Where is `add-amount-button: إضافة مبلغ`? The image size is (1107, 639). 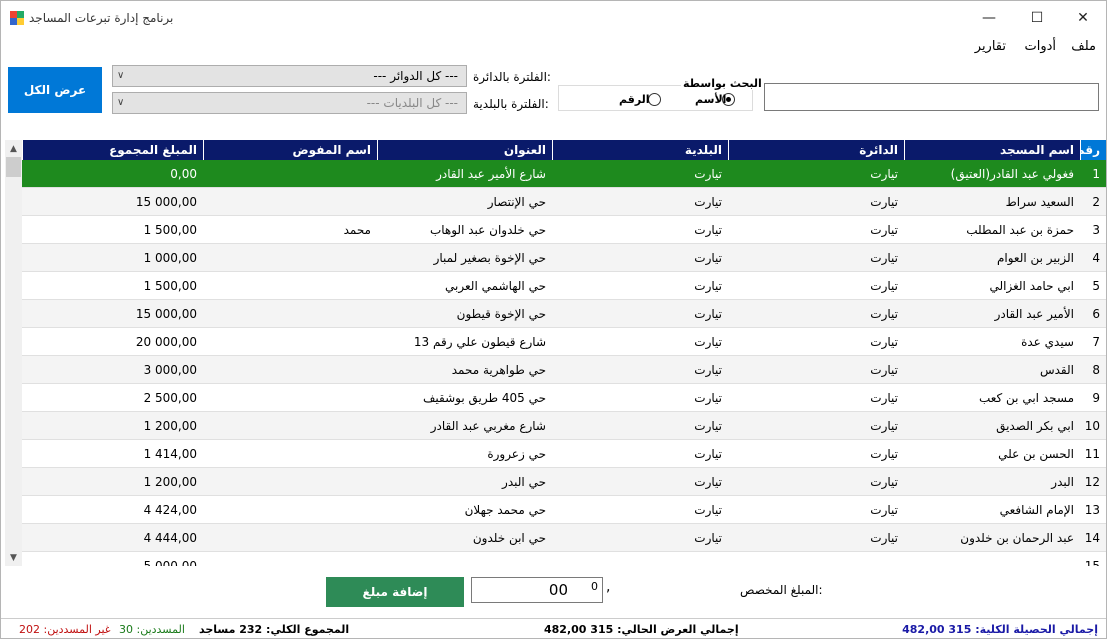 add-amount-button: إضافة مبلغ is located at coordinates (395, 592).